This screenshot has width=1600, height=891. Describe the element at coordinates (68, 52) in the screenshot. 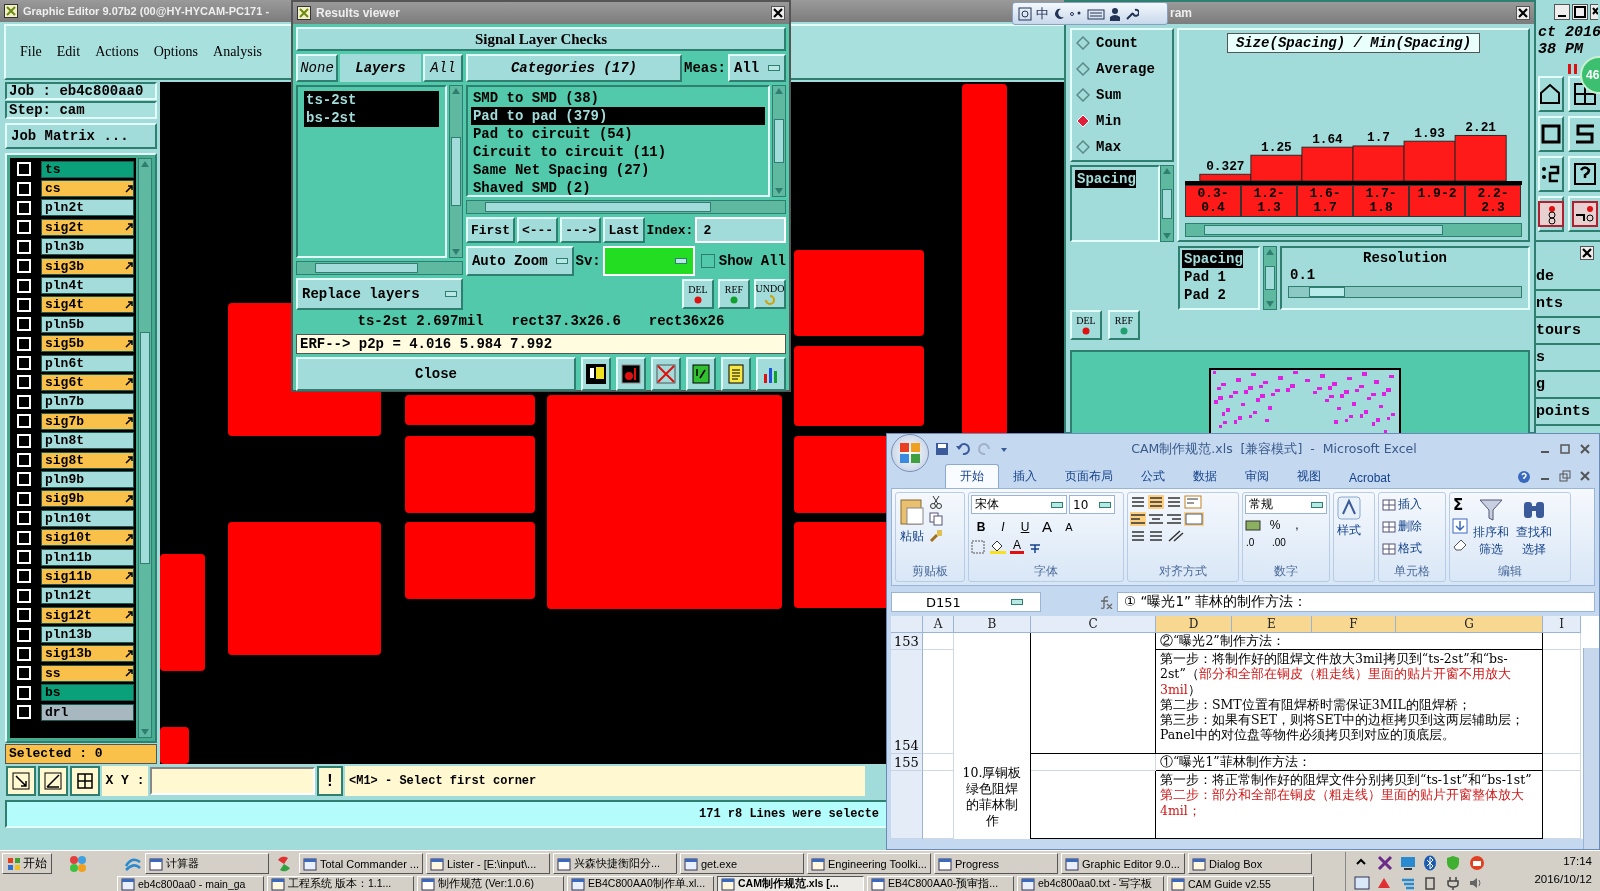

I see `menu-item: Edit` at that location.